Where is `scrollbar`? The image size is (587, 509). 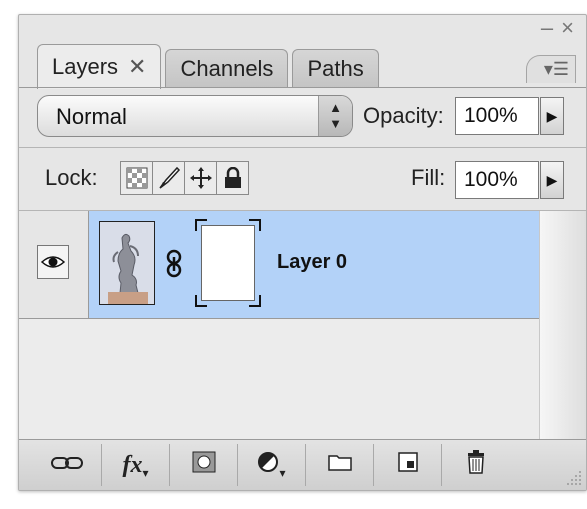
scrollbar is located at coordinates (562, 325).